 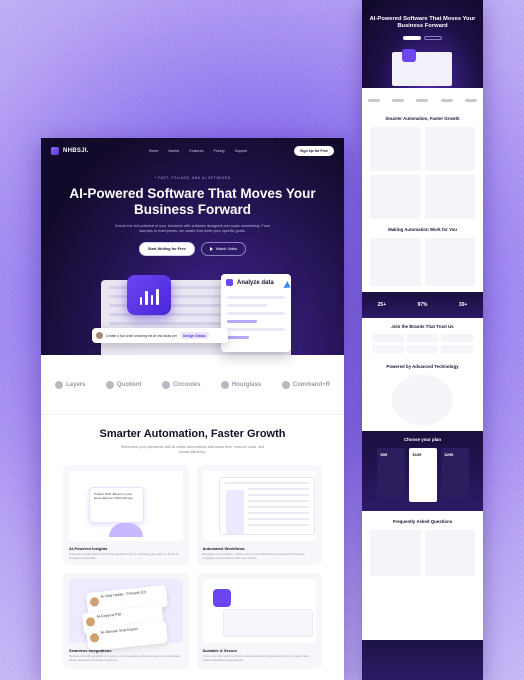 What do you see at coordinates (211, 248) in the screenshot?
I see `play-icon` at bounding box center [211, 248].